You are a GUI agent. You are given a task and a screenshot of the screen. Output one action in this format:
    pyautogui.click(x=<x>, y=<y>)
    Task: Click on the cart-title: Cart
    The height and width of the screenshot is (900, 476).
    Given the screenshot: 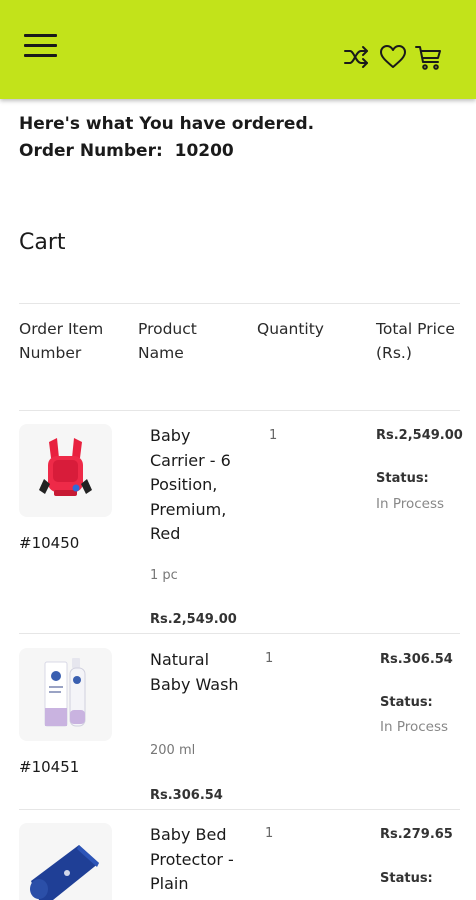 What is the action you would take?
    pyautogui.click(x=42, y=242)
    